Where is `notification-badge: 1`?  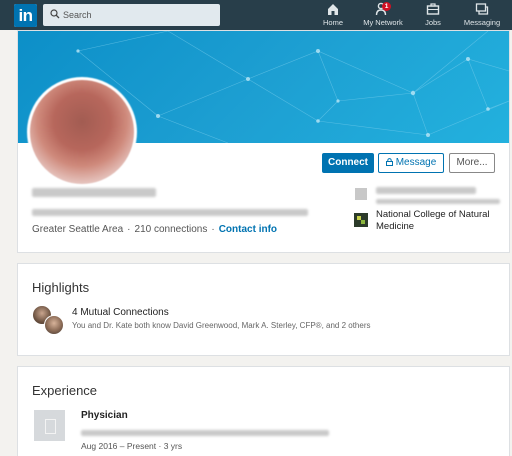
notification-badge: 1 is located at coordinates (386, 6).